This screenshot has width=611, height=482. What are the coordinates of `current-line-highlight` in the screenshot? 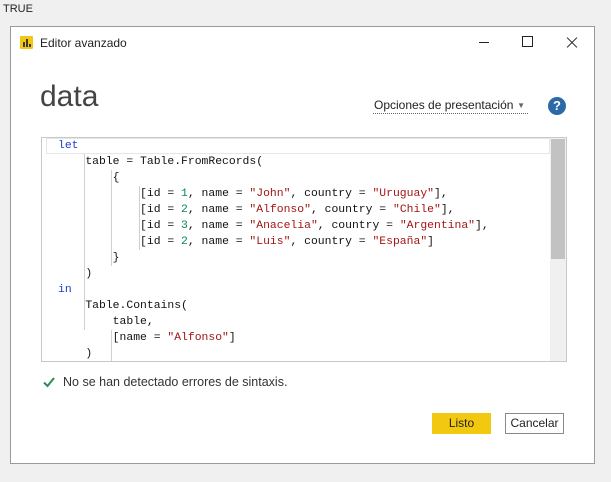 It's located at (298, 146).